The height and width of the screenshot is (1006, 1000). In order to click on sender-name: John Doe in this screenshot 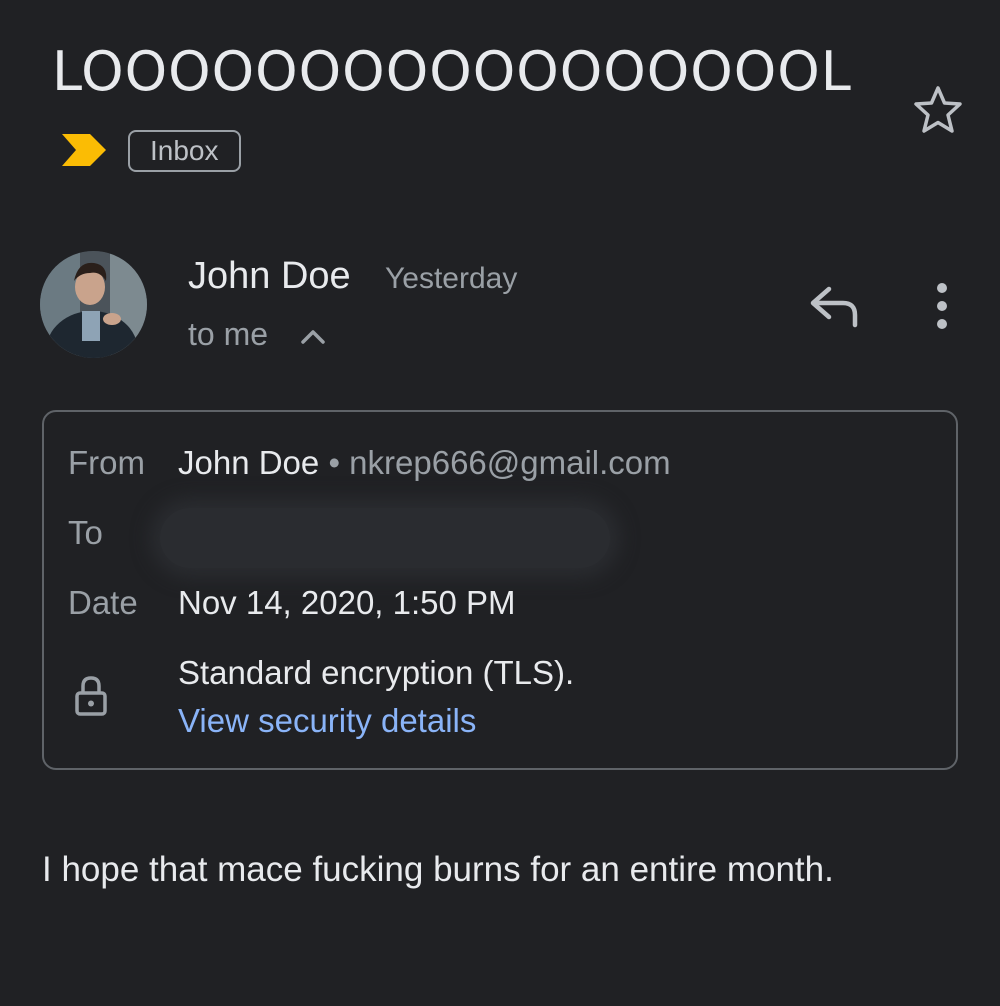, I will do `click(269, 276)`.